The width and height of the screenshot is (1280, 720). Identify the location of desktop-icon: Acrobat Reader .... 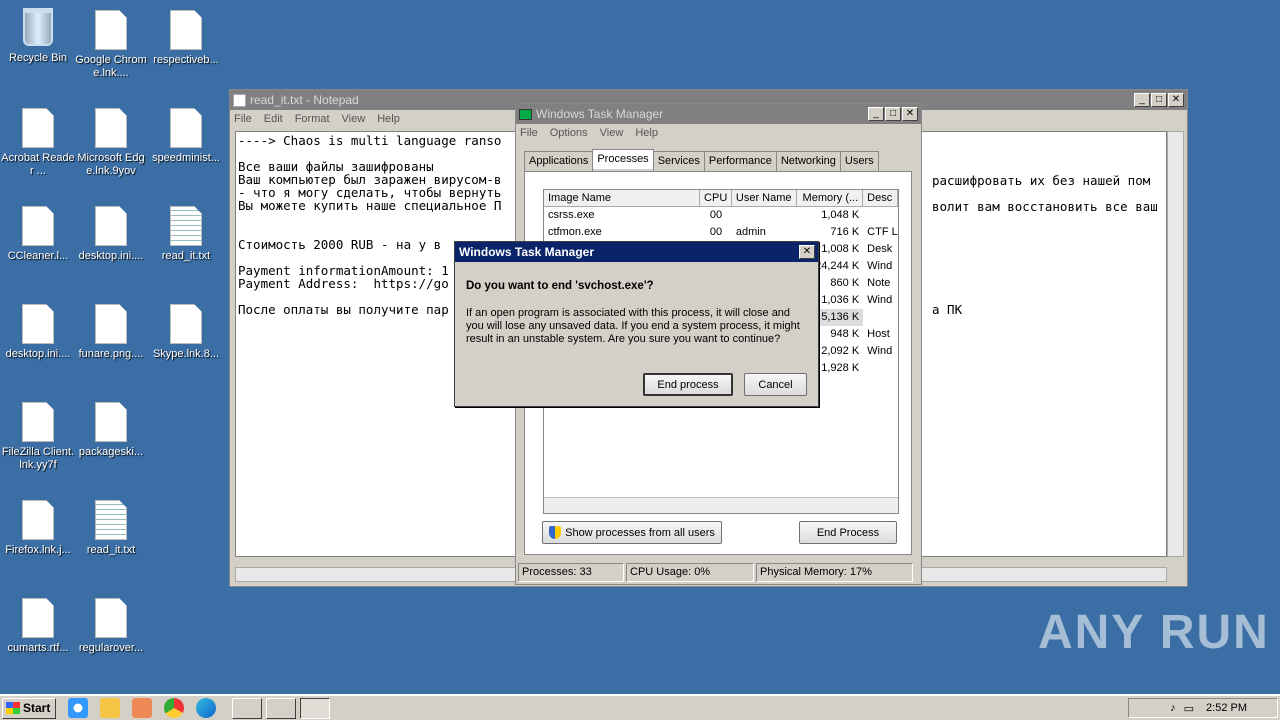
(38, 143).